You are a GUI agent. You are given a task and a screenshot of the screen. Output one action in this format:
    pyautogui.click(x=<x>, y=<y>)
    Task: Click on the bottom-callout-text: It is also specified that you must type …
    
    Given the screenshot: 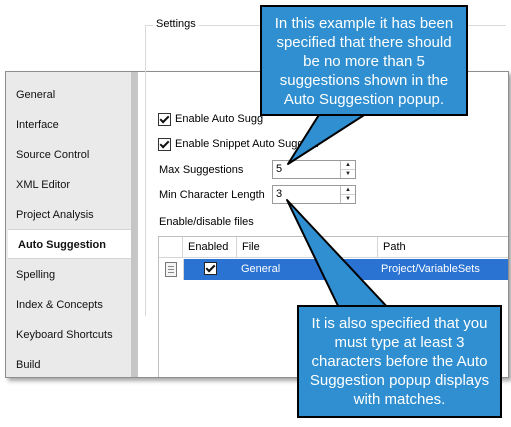 What is the action you would take?
    pyautogui.click(x=399, y=361)
    